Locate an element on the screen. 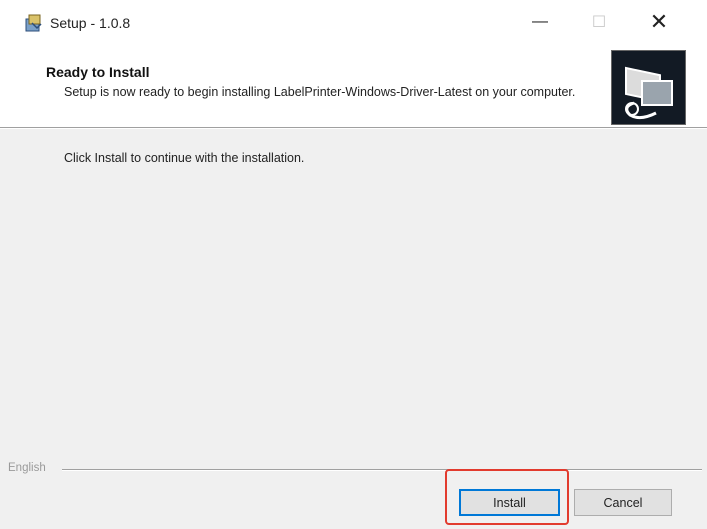 The height and width of the screenshot is (529, 707). install-button: Install is located at coordinates (509, 502).